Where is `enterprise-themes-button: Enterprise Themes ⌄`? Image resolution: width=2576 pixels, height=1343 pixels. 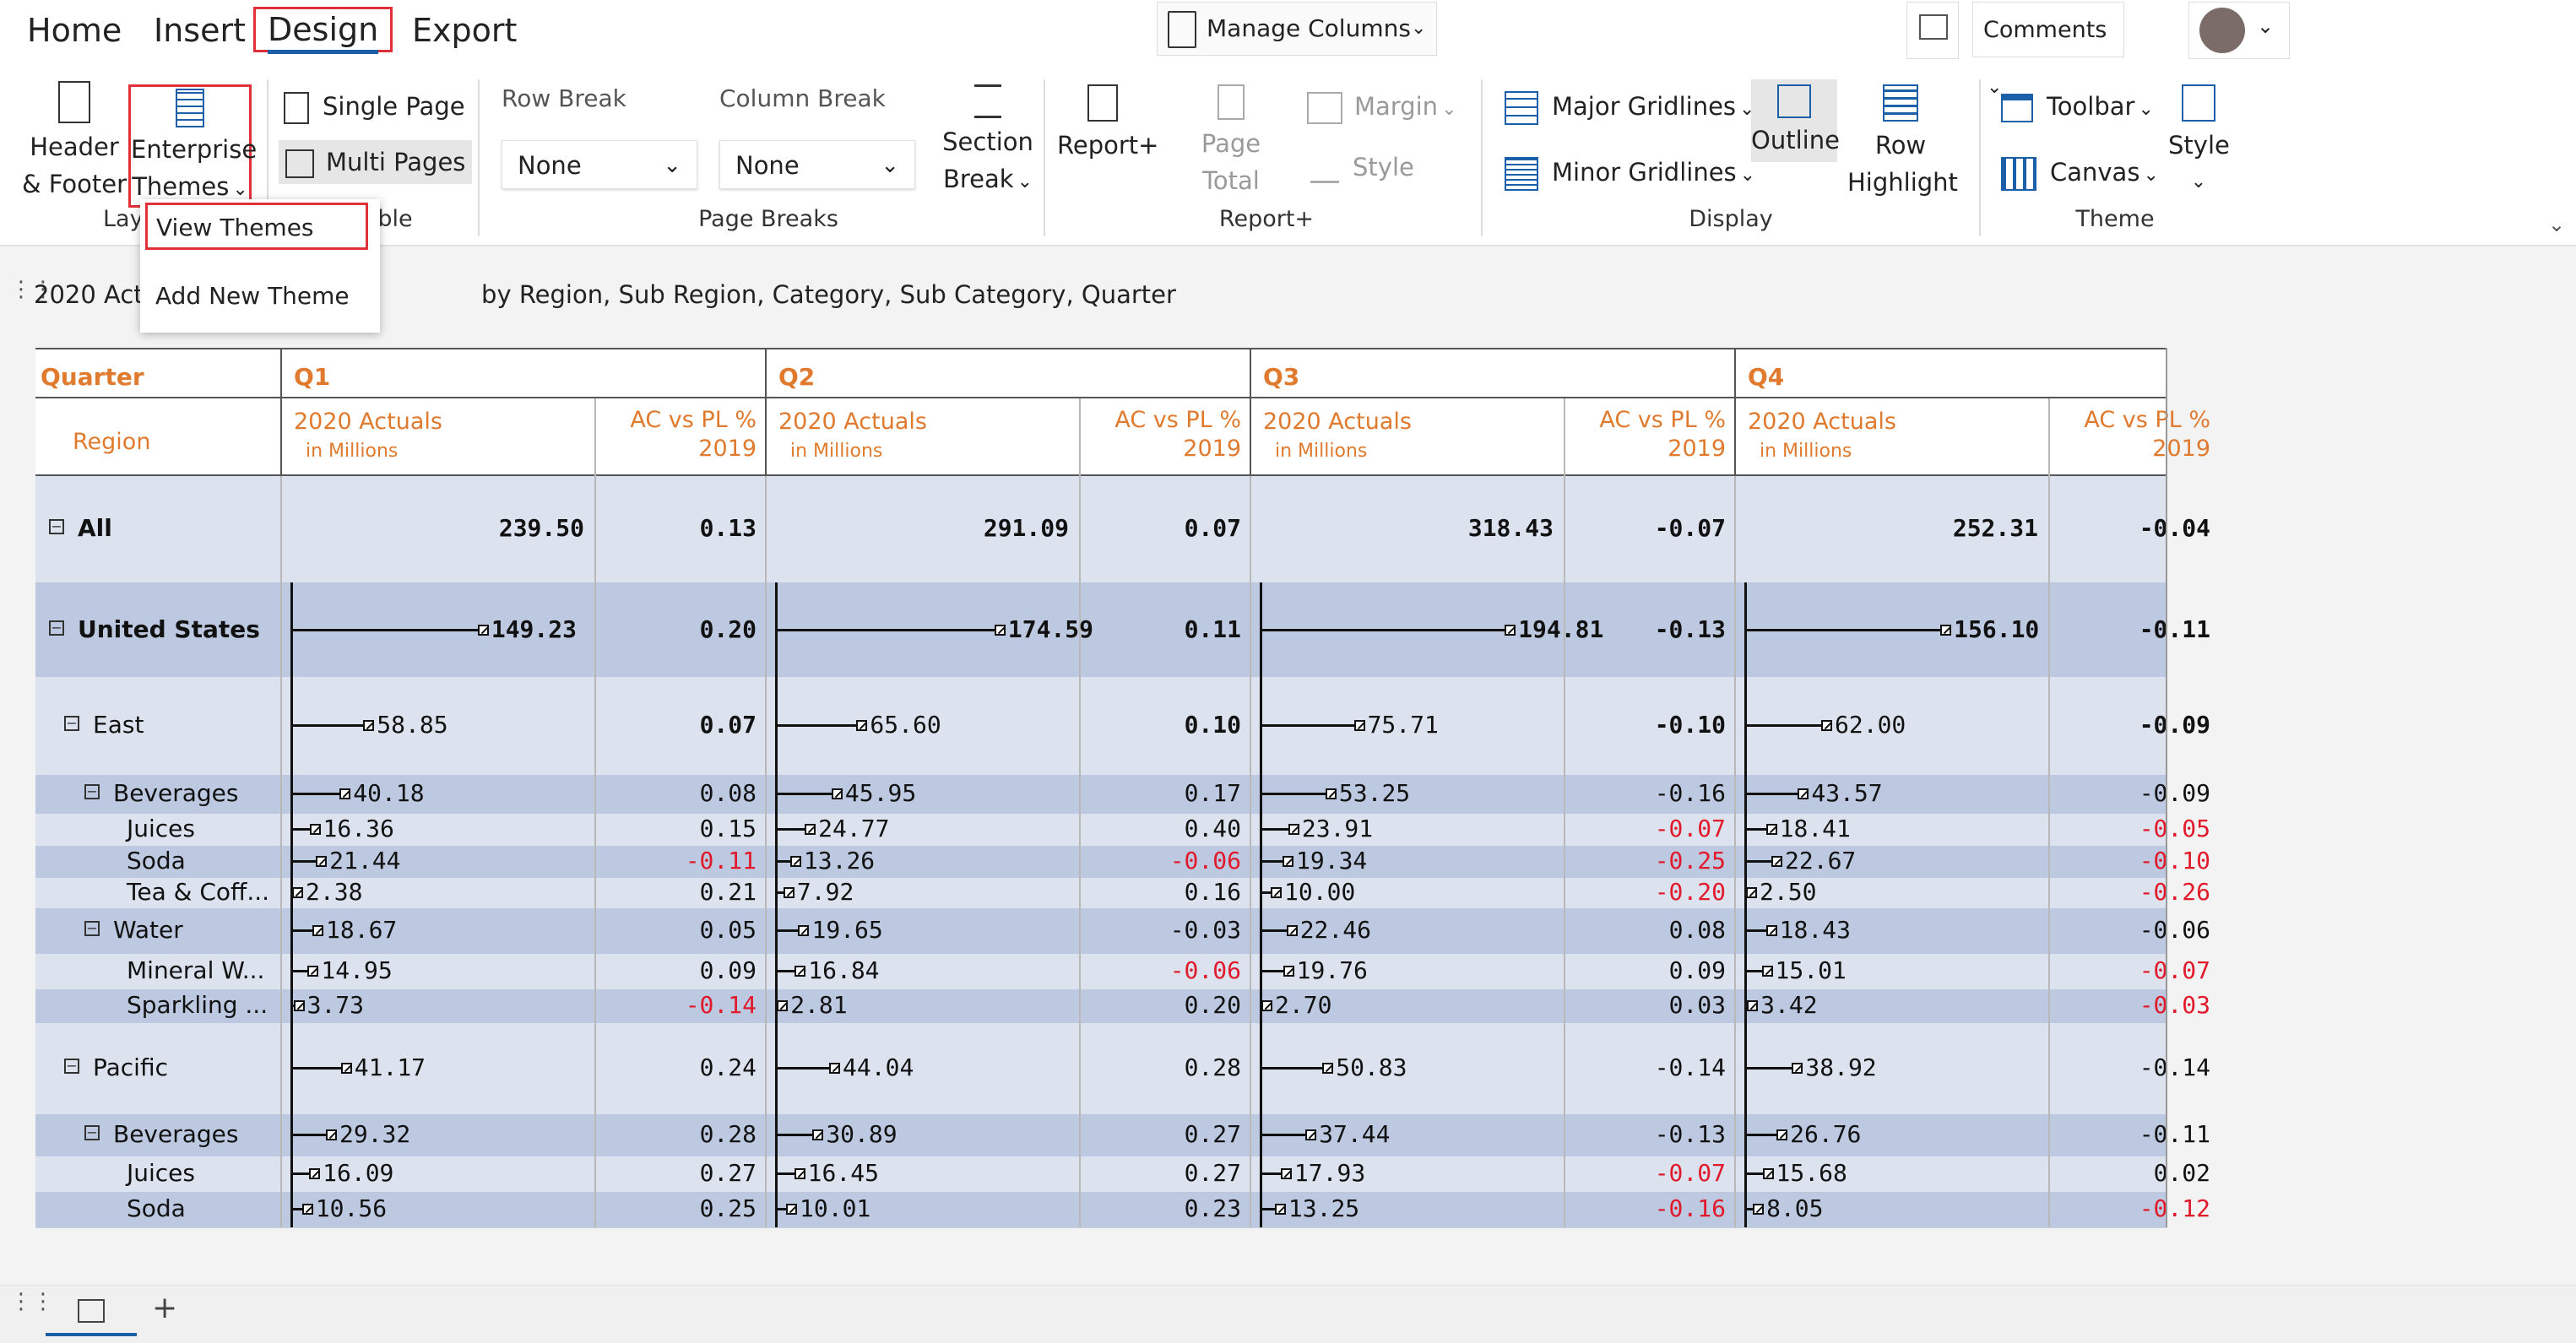
enterprise-themes-button: Enterprise Themes ⌄ is located at coordinates (193, 146).